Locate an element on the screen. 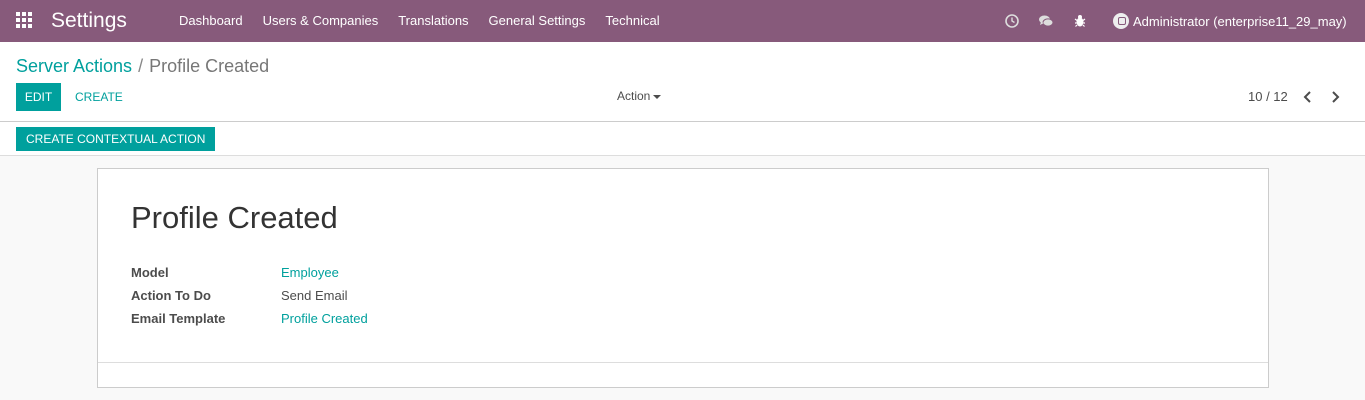  action-dropdown: Action is located at coordinates (639, 96).